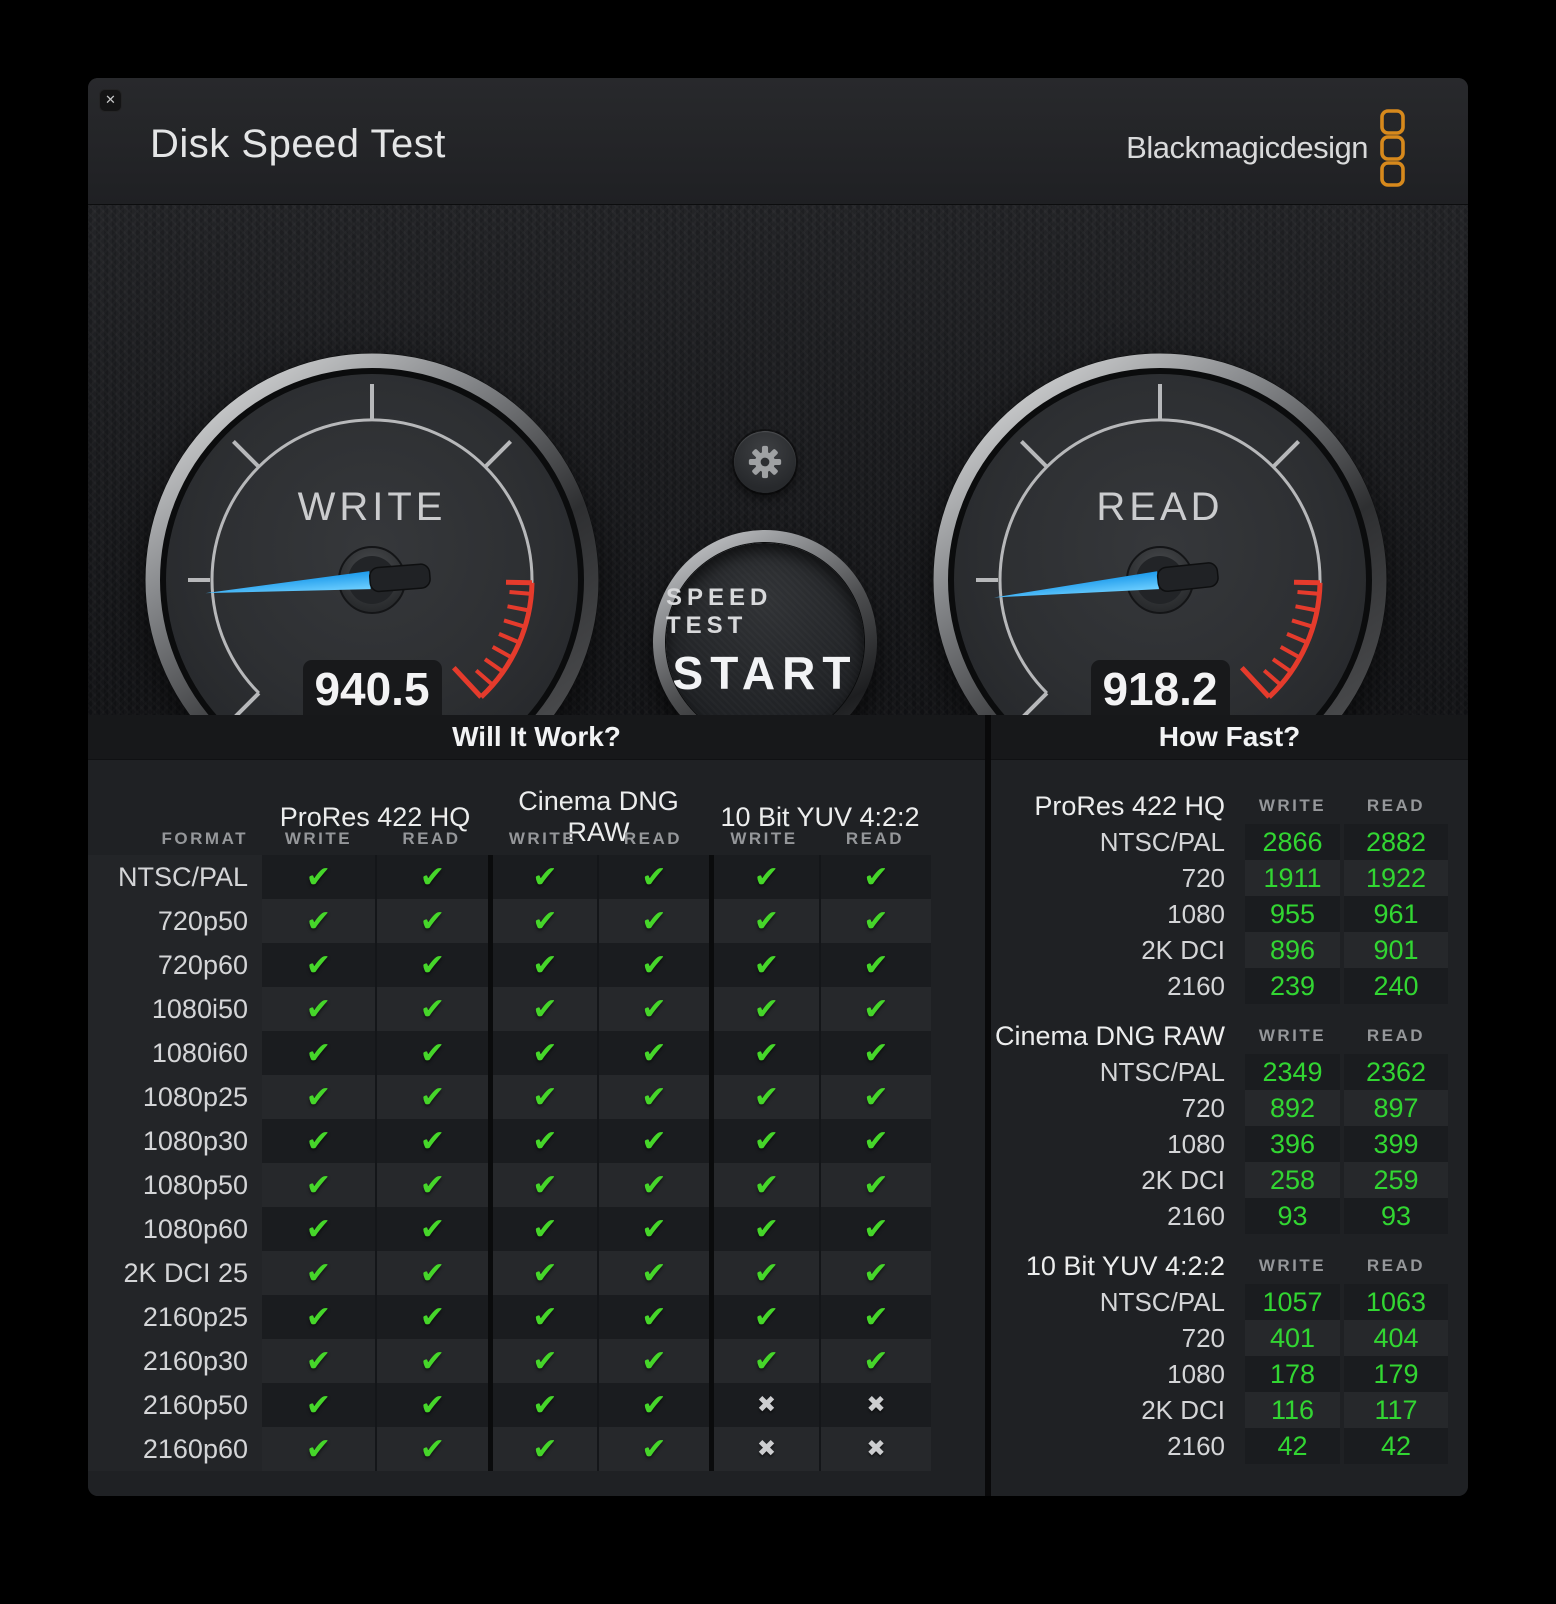 The width and height of the screenshot is (1556, 1604). Describe the element at coordinates (1229, 1180) in the screenshot. I see `speed-row: 2K DCI 258 259` at that location.